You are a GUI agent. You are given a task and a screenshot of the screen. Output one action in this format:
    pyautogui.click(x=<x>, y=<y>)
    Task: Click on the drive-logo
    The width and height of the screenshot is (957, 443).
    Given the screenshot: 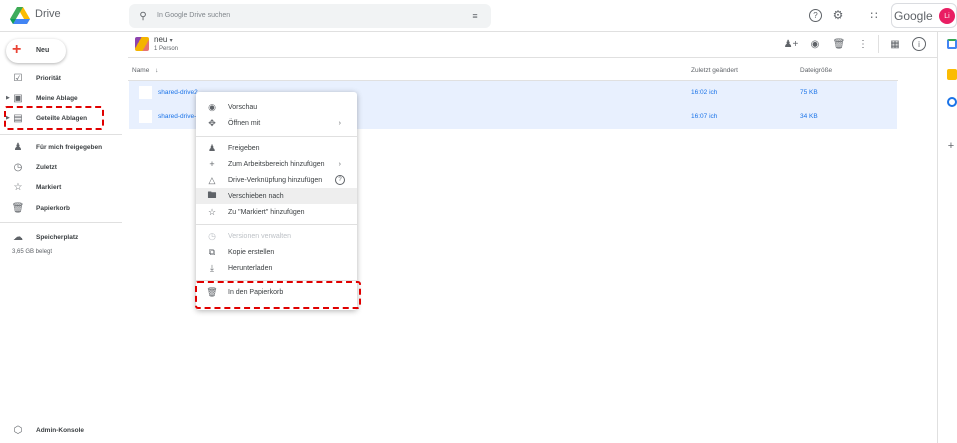 What is the action you would take?
    pyautogui.click(x=20, y=15)
    